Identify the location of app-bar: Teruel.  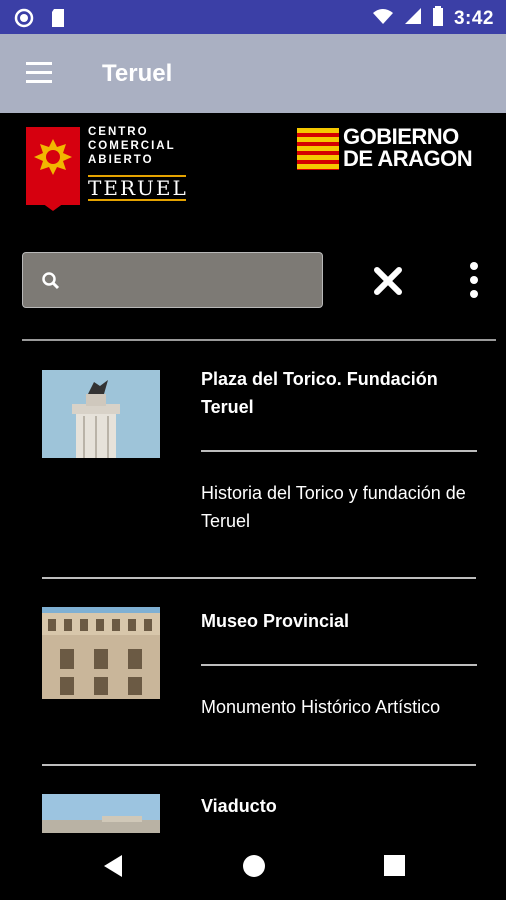
(253, 73).